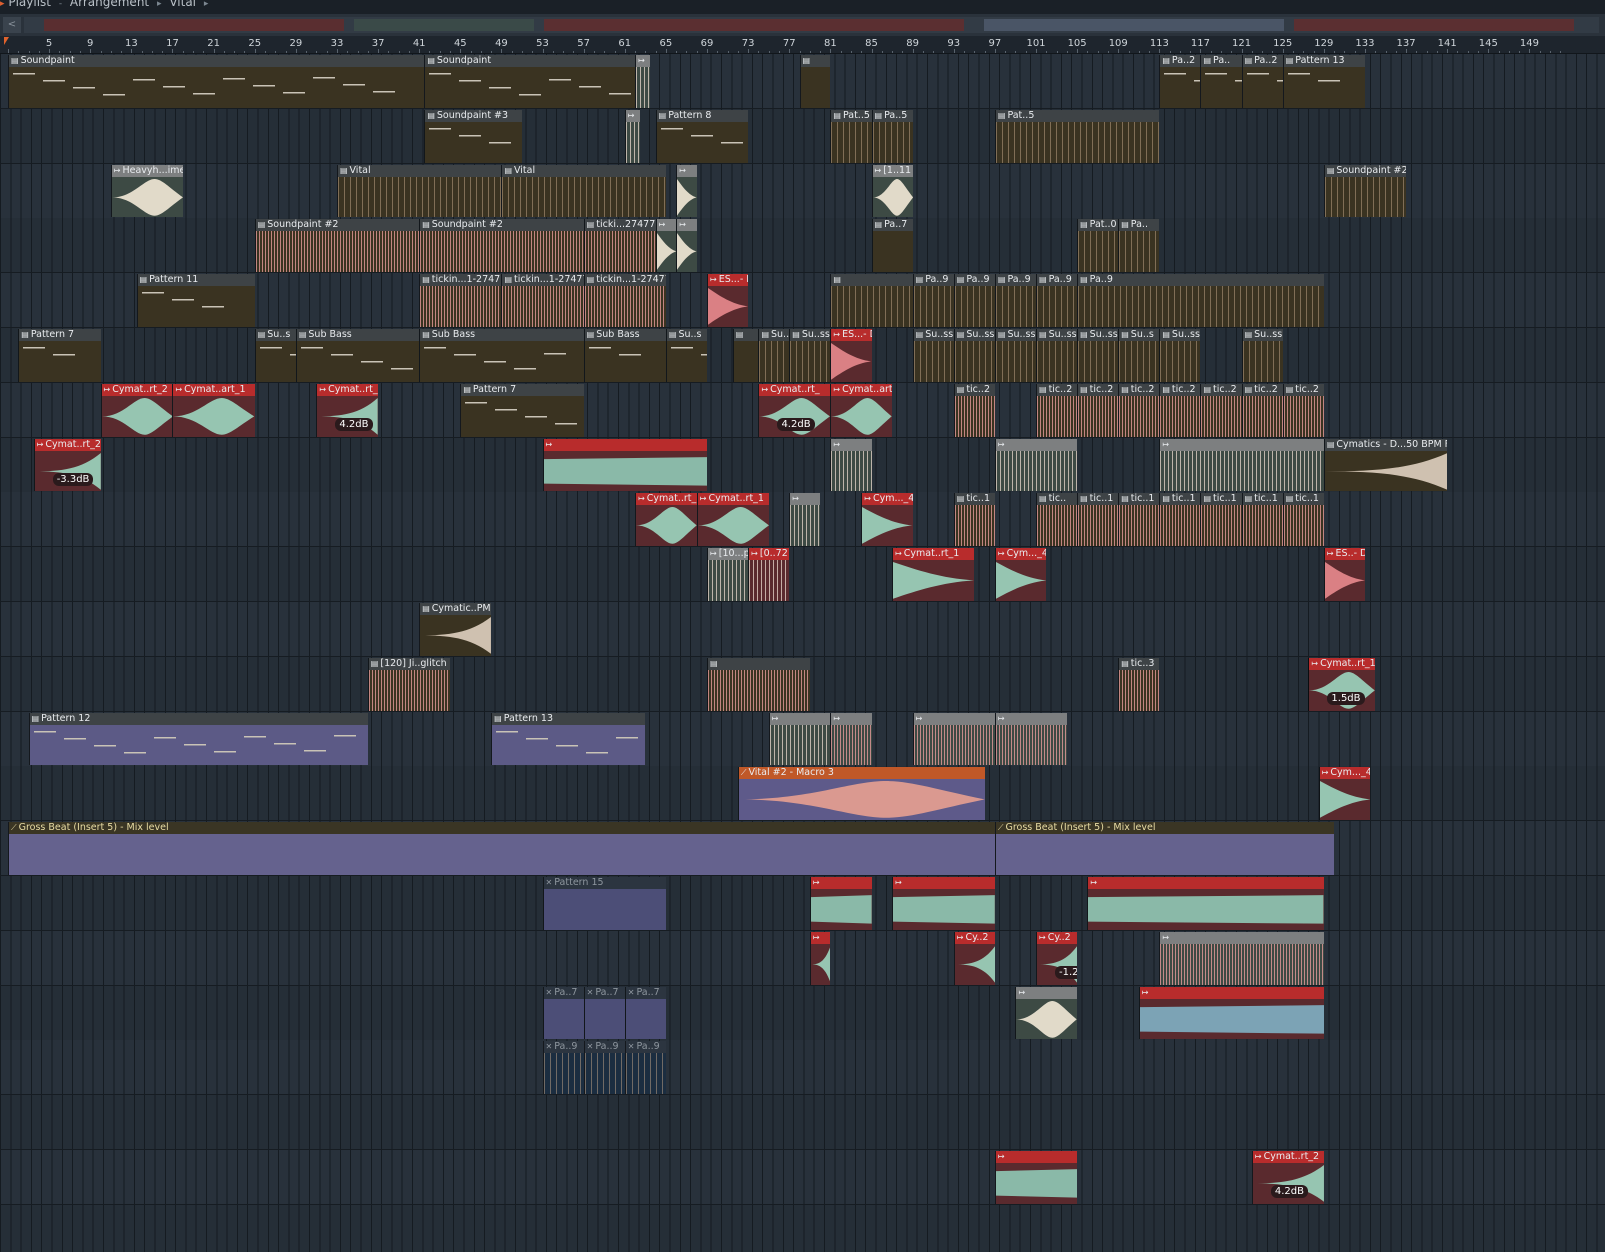 This screenshot has height=1252, width=1605. Describe the element at coordinates (974, 499) in the screenshot. I see `clip-header: ▤ tic..1` at that location.